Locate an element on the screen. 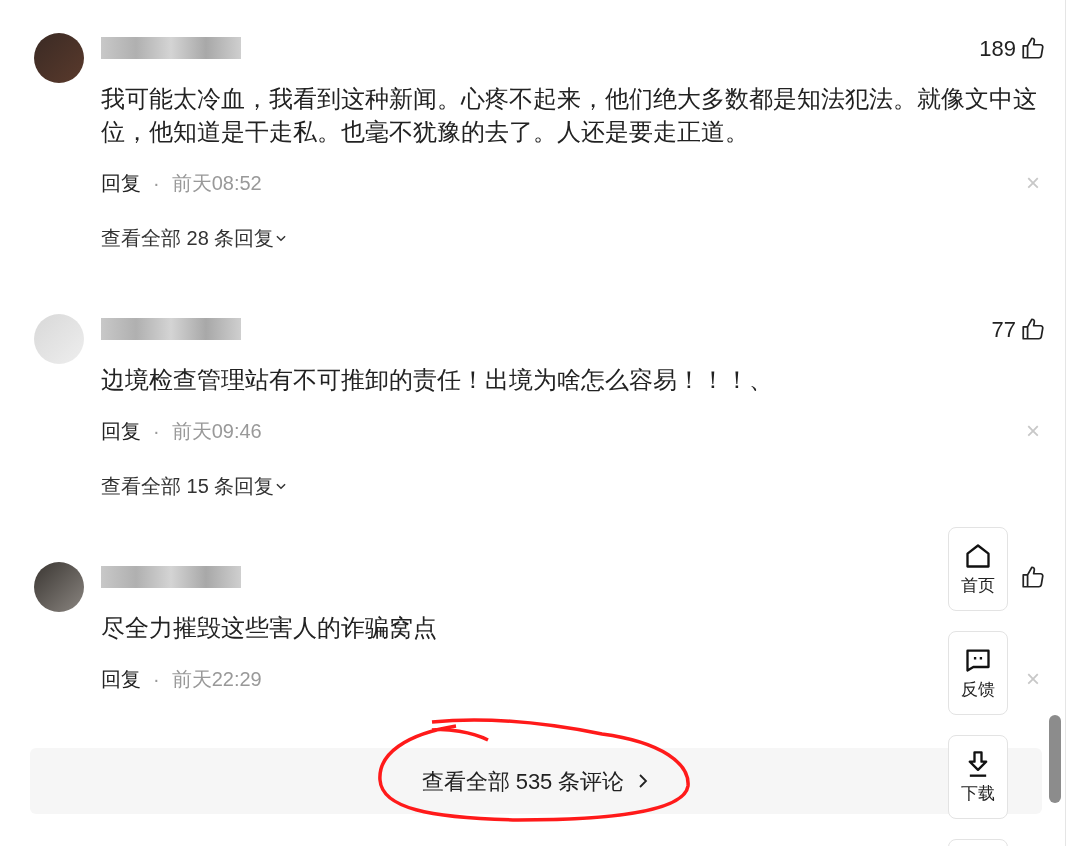 The width and height of the screenshot is (1076, 846). view-replies-link: 查看全部 15 条回复 is located at coordinates (573, 486).